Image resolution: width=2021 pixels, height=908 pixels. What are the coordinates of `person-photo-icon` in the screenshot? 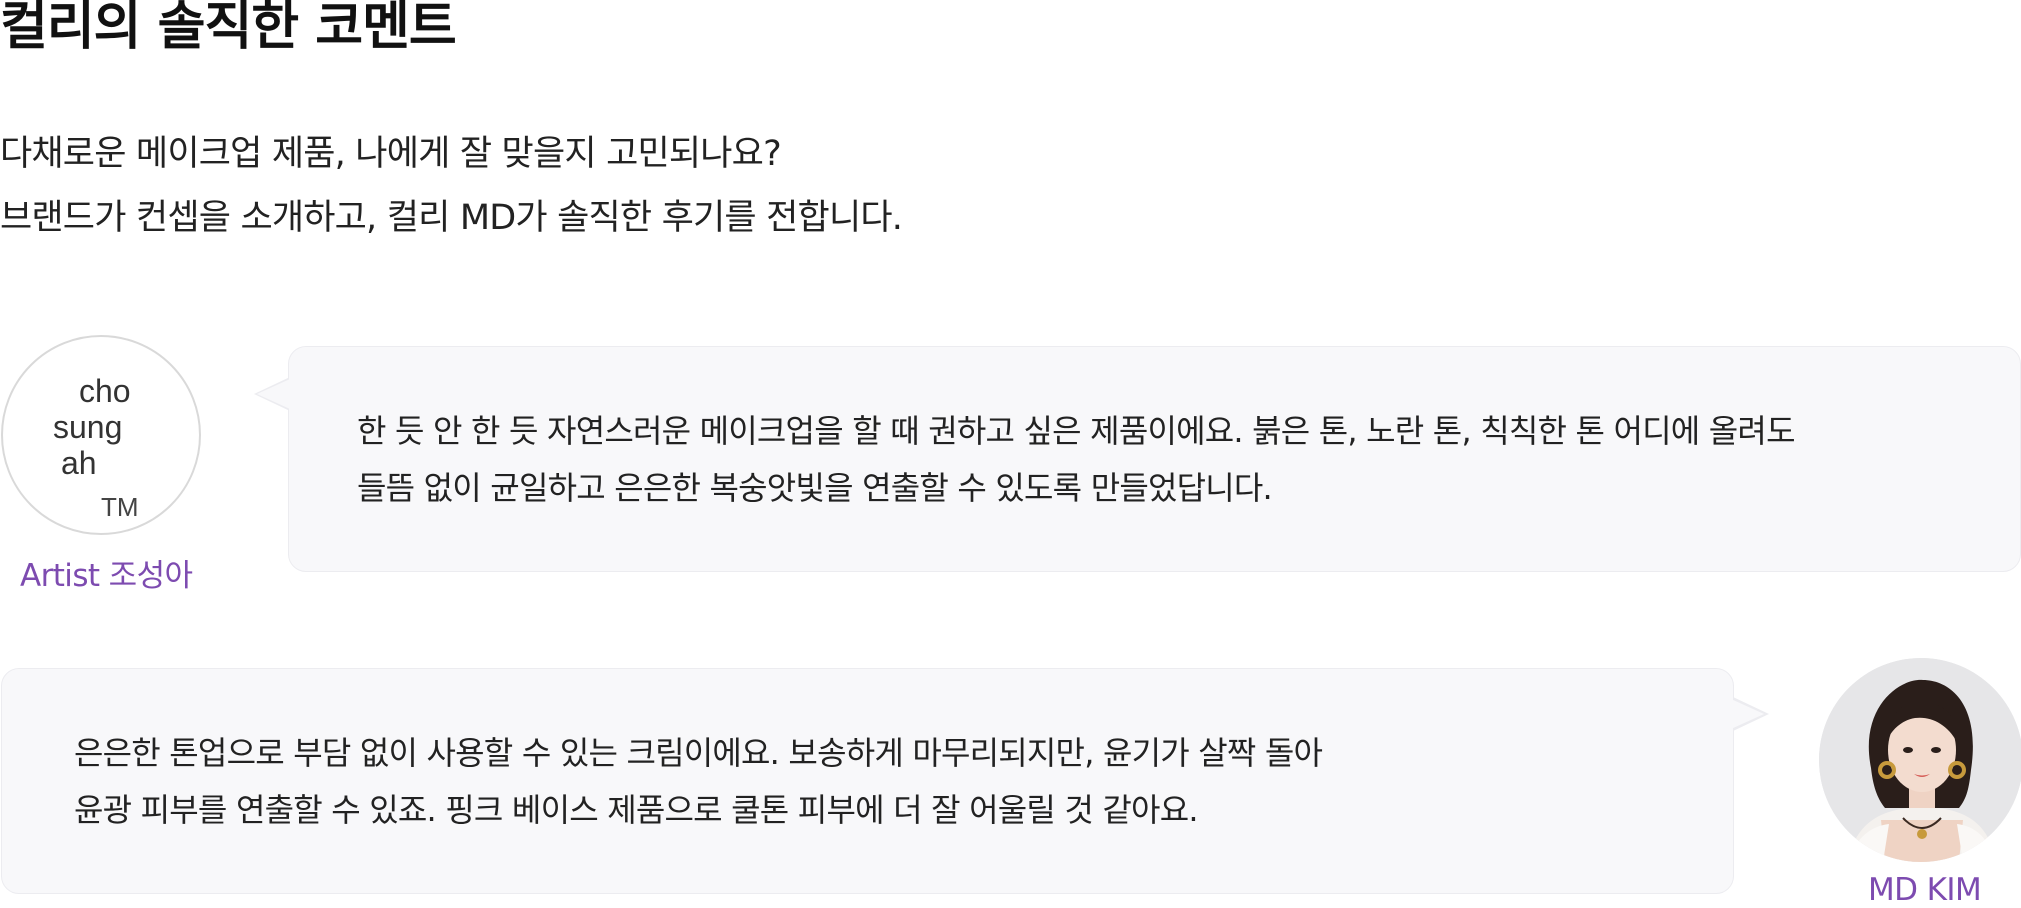 It's located at (1920, 760).